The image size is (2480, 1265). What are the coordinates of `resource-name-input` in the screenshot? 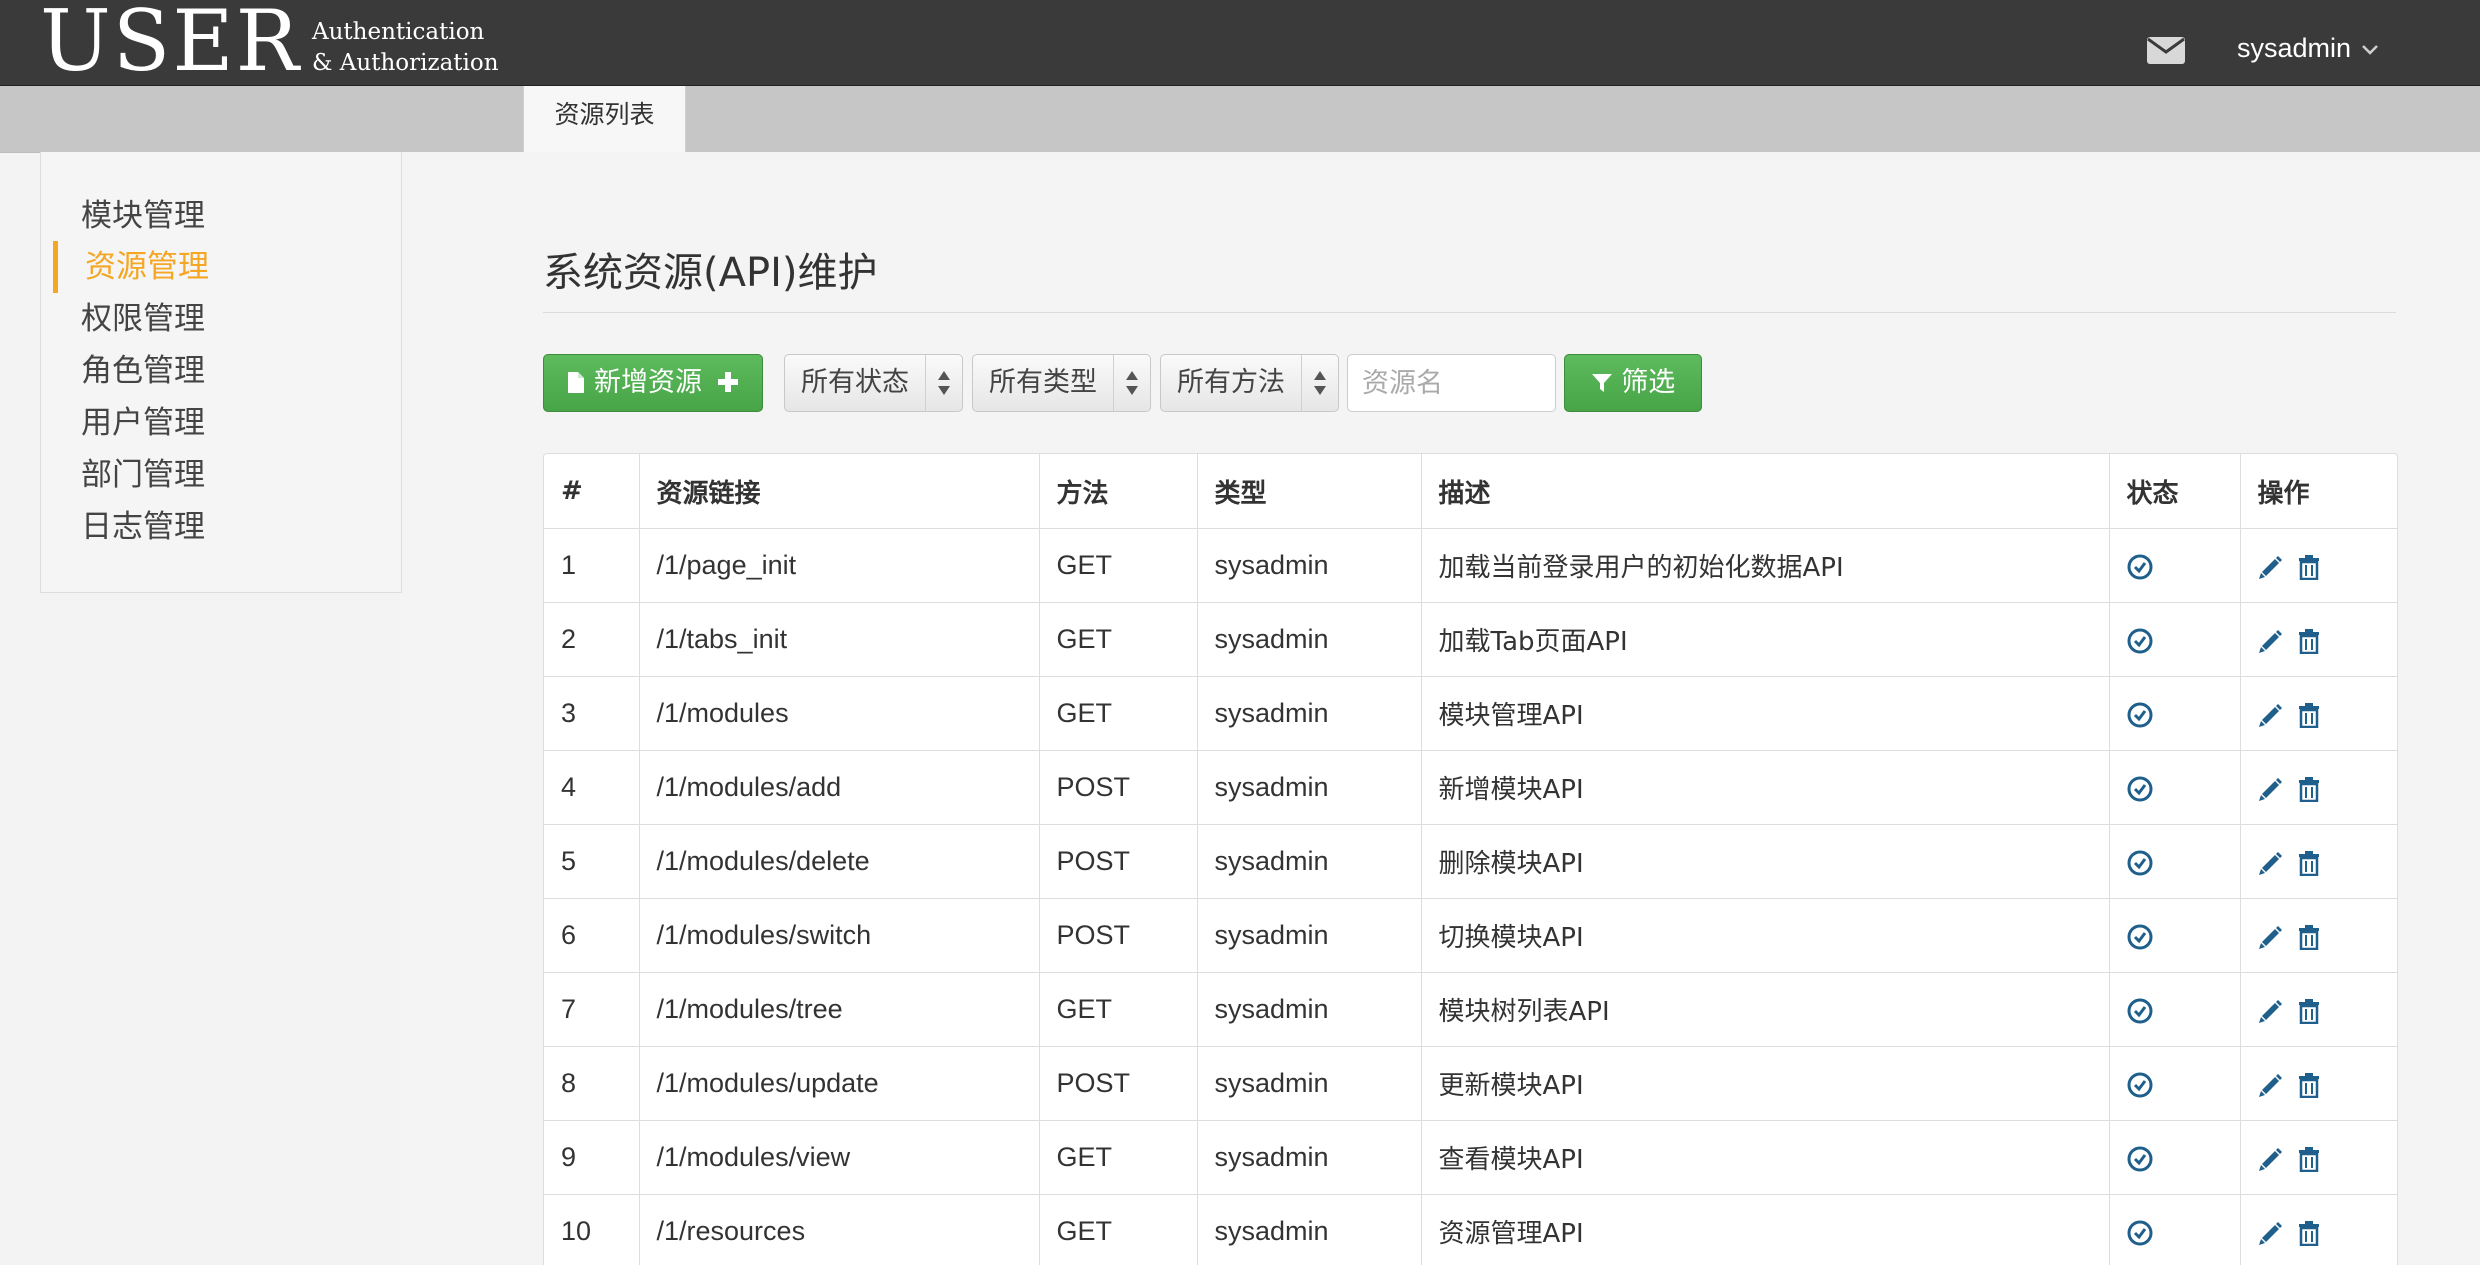 It's located at (1451, 383).